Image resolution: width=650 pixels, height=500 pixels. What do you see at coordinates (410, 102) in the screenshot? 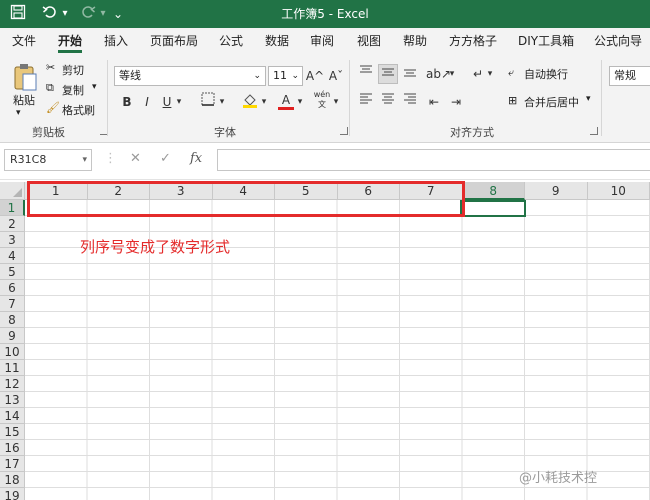
I see `align-right-icon` at bounding box center [410, 102].